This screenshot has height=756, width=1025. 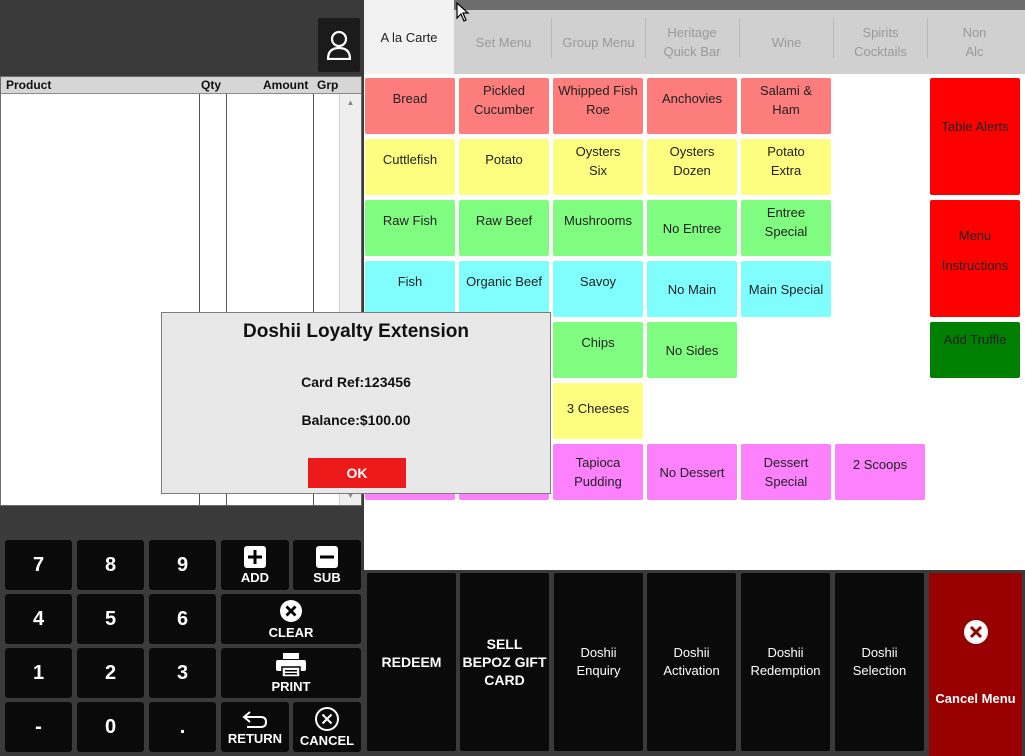 I want to click on menu-item-no-dessert: No Dessert, so click(x=692, y=472).